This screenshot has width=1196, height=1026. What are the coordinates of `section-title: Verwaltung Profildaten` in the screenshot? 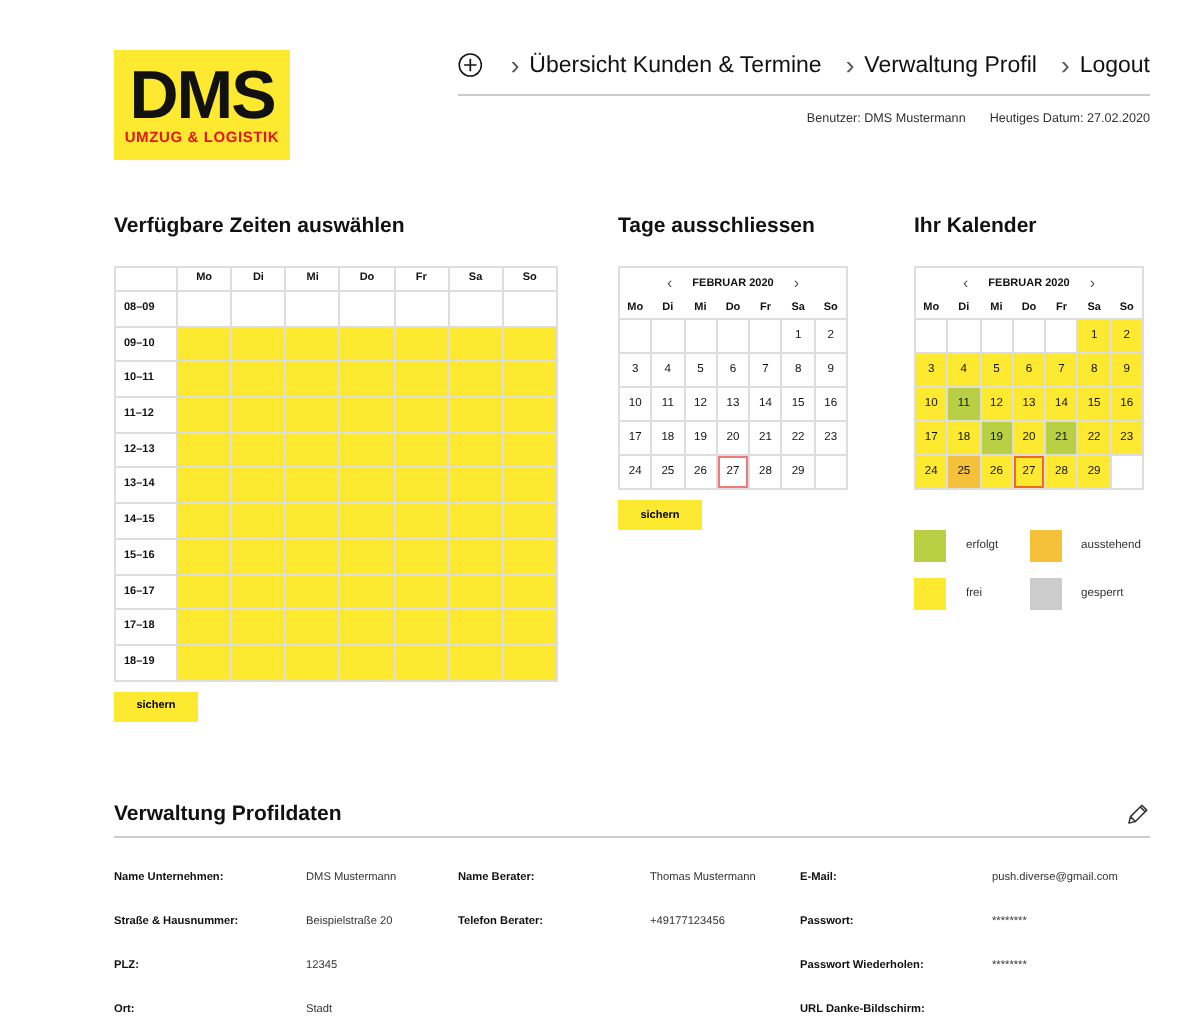 It's located at (228, 814).